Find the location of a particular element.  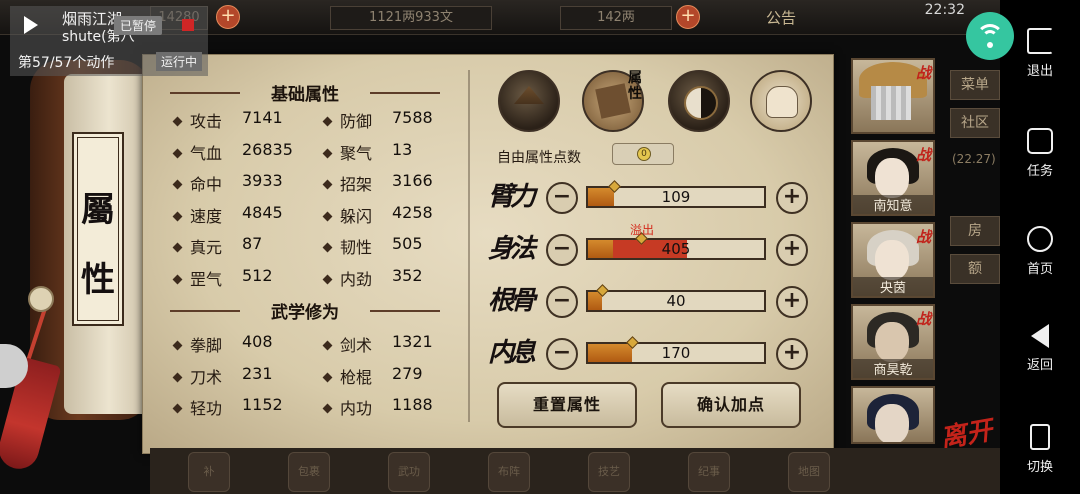

stat-label: 命中 is located at coordinates (206, 184).